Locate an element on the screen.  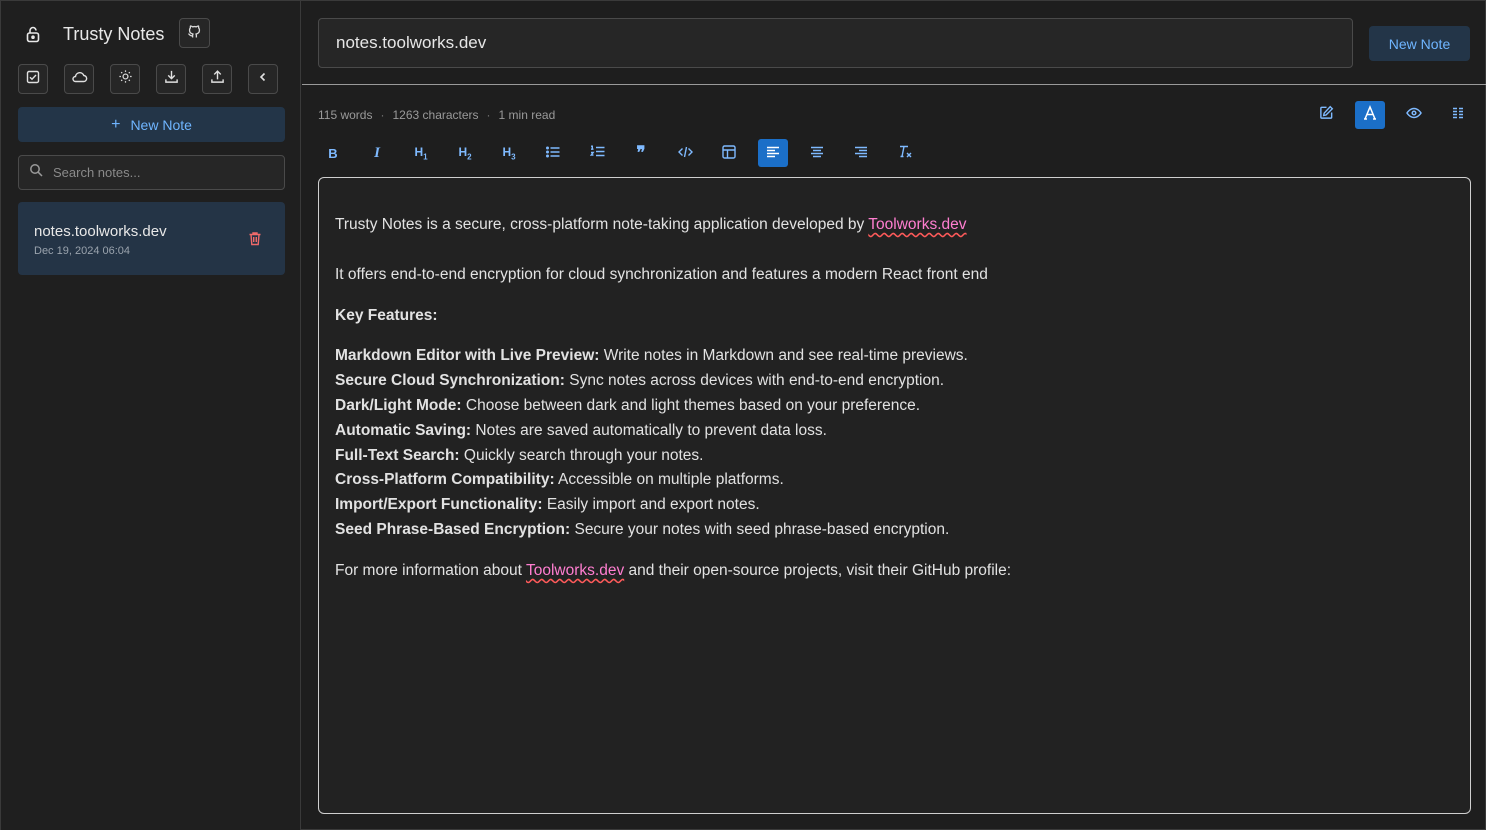
align-right-icon is located at coordinates (861, 153).